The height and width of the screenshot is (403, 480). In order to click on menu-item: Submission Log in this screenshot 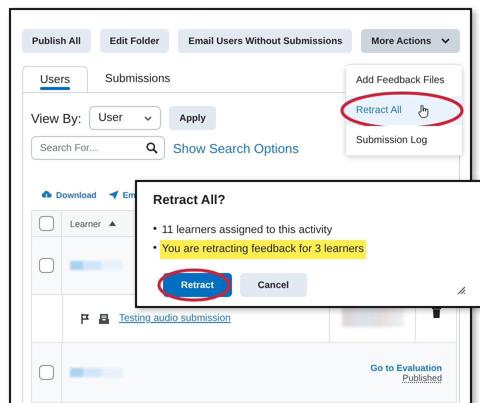, I will do `click(404, 140)`.